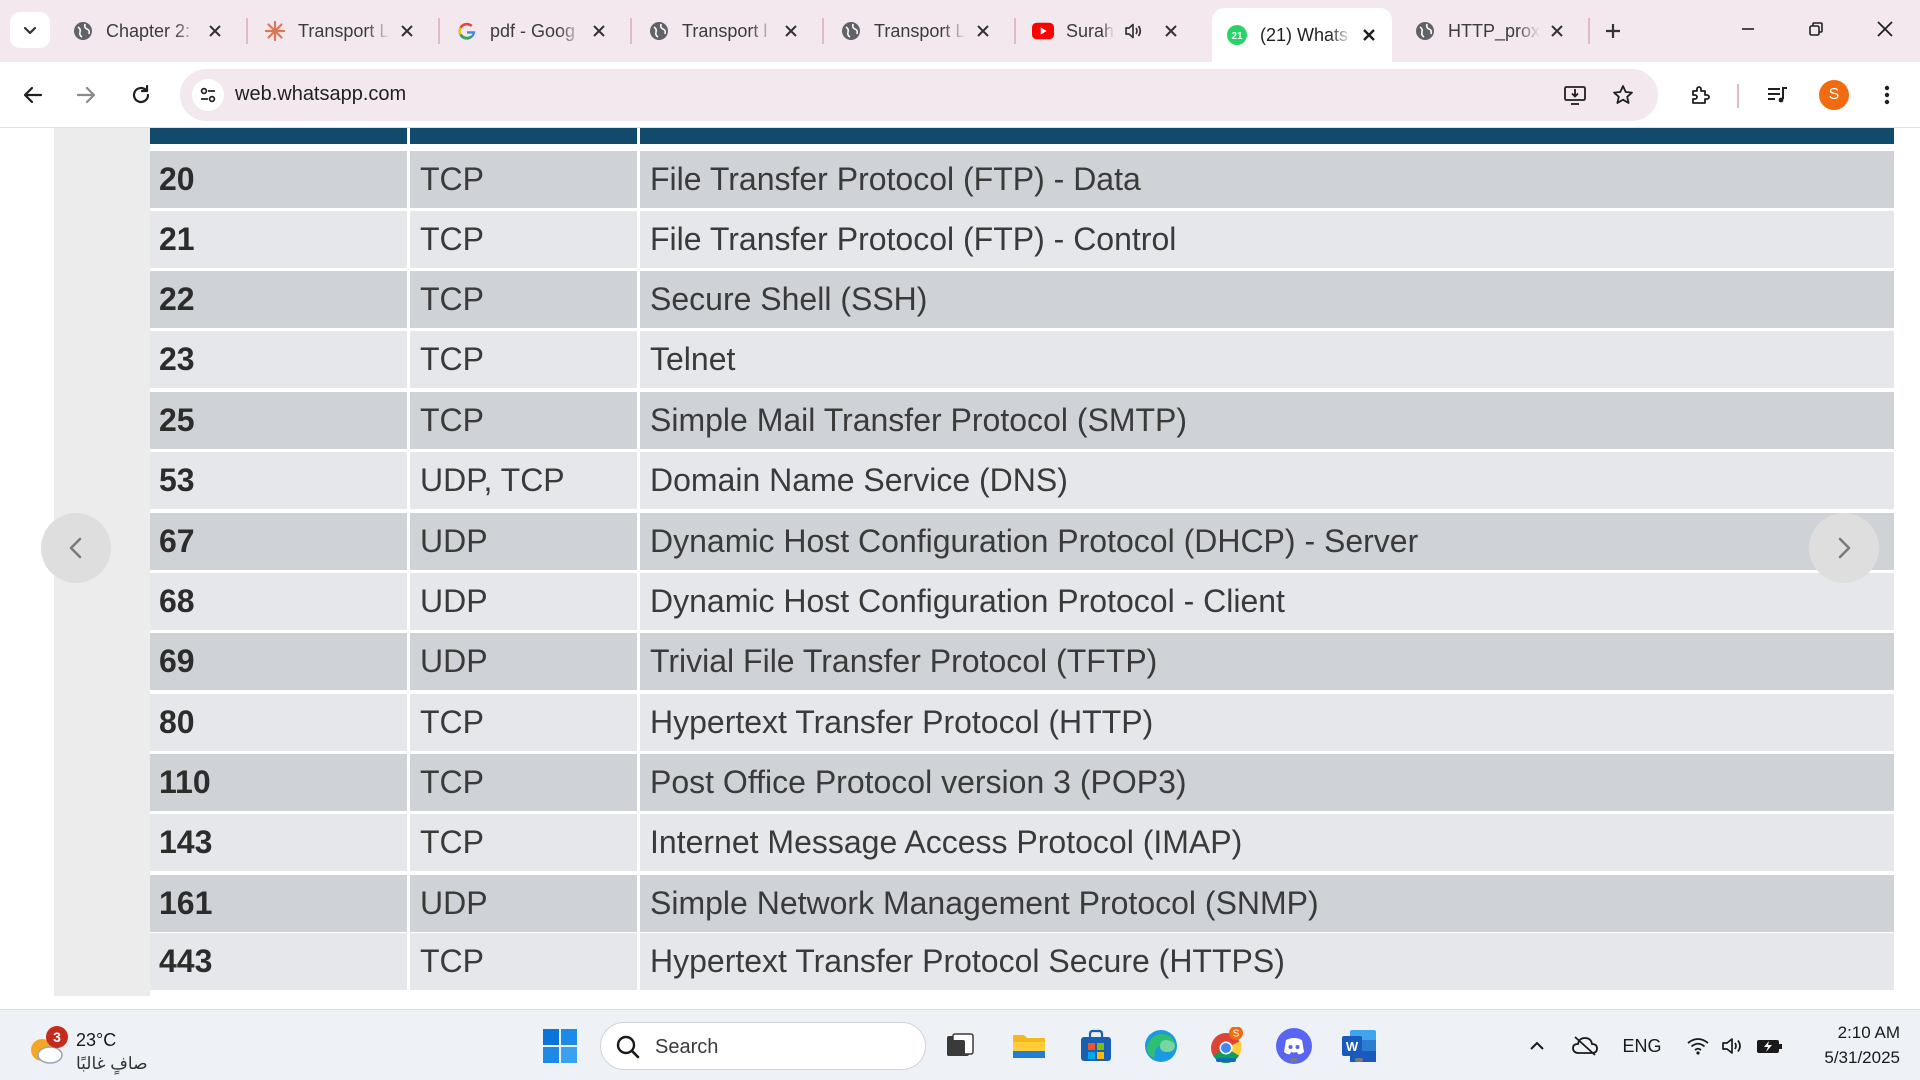 The image size is (1920, 1080). What do you see at coordinates (918, 782) in the screenshot?
I see `application-cell: Post Office Protocol version 3 (POP3)` at bounding box center [918, 782].